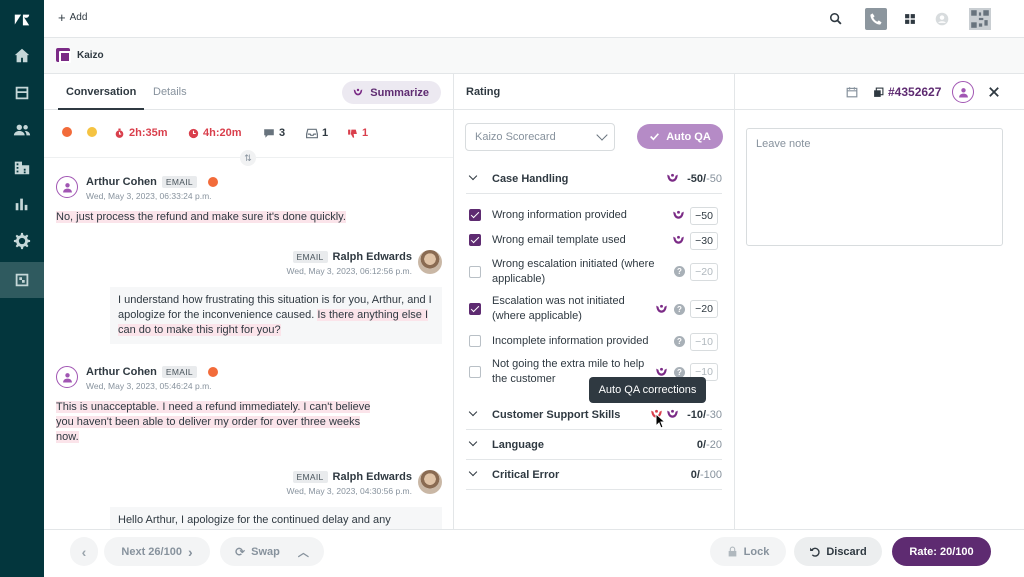 The height and width of the screenshot is (577, 1024). What do you see at coordinates (701, 445) in the screenshot?
I see `section-score-value: 0/` at bounding box center [701, 445].